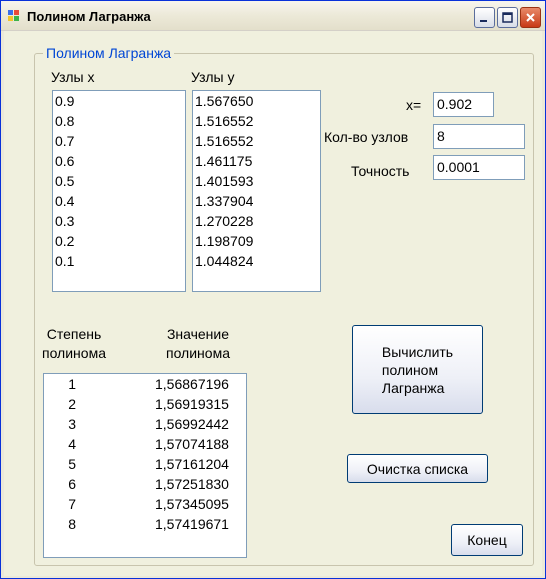 The width and height of the screenshot is (546, 579). What do you see at coordinates (256, 101) in the screenshot?
I see `y-node-item: 1.567650` at bounding box center [256, 101].